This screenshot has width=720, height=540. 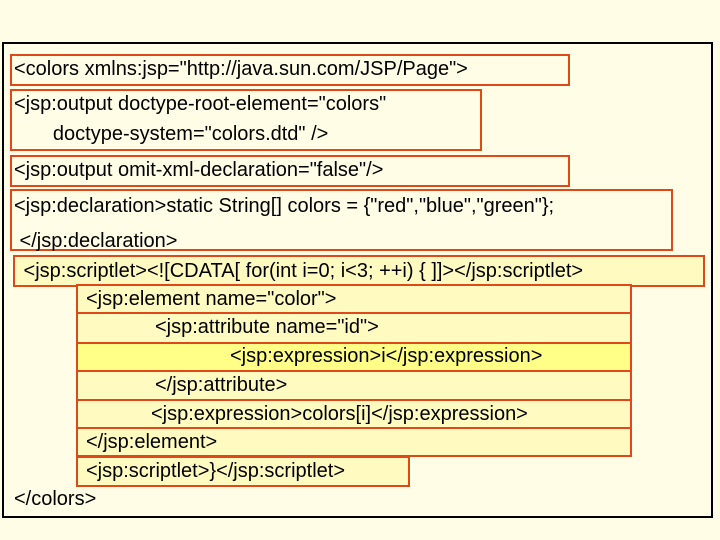 What do you see at coordinates (96, 241) in the screenshot?
I see `code-line-6: </jsp:declaration>` at bounding box center [96, 241].